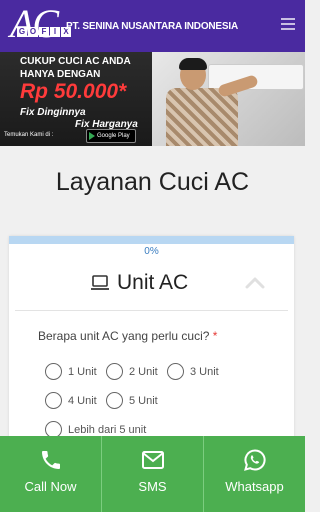  What do you see at coordinates (51, 474) in the screenshot?
I see `call-now-button: Call Now` at bounding box center [51, 474].